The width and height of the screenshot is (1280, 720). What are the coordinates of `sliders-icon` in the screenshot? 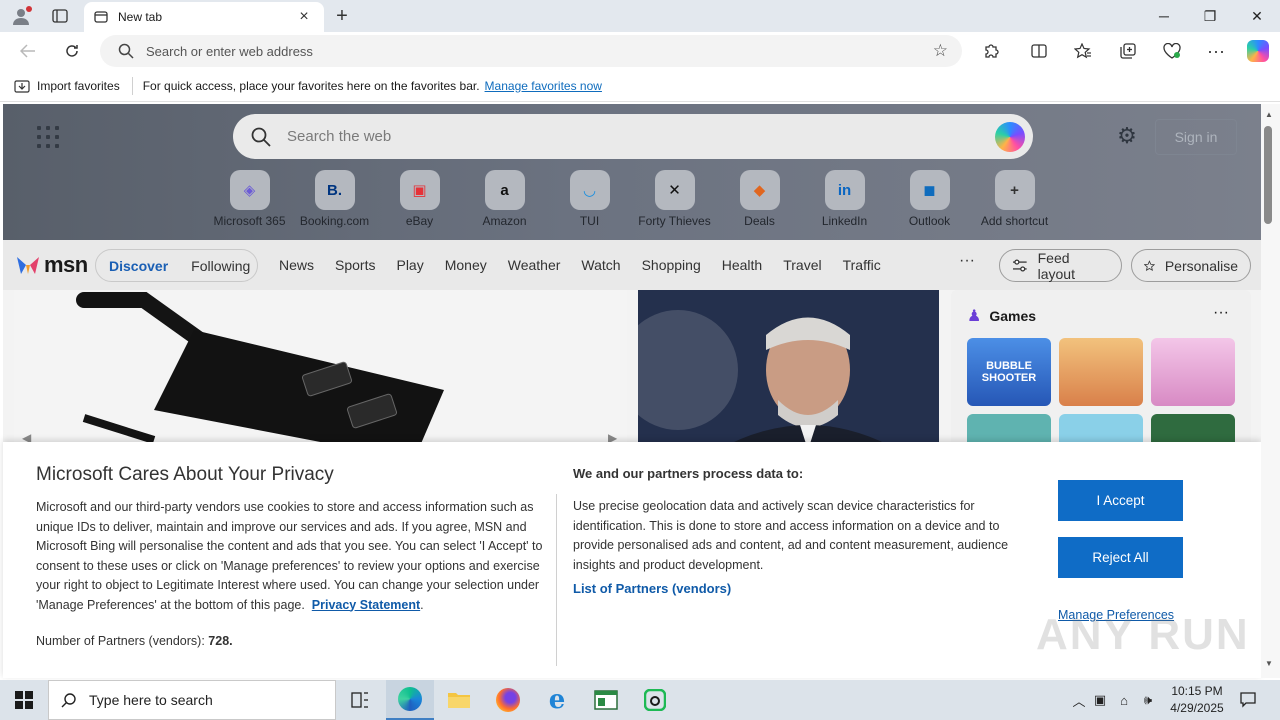 It's located at (1019, 265).